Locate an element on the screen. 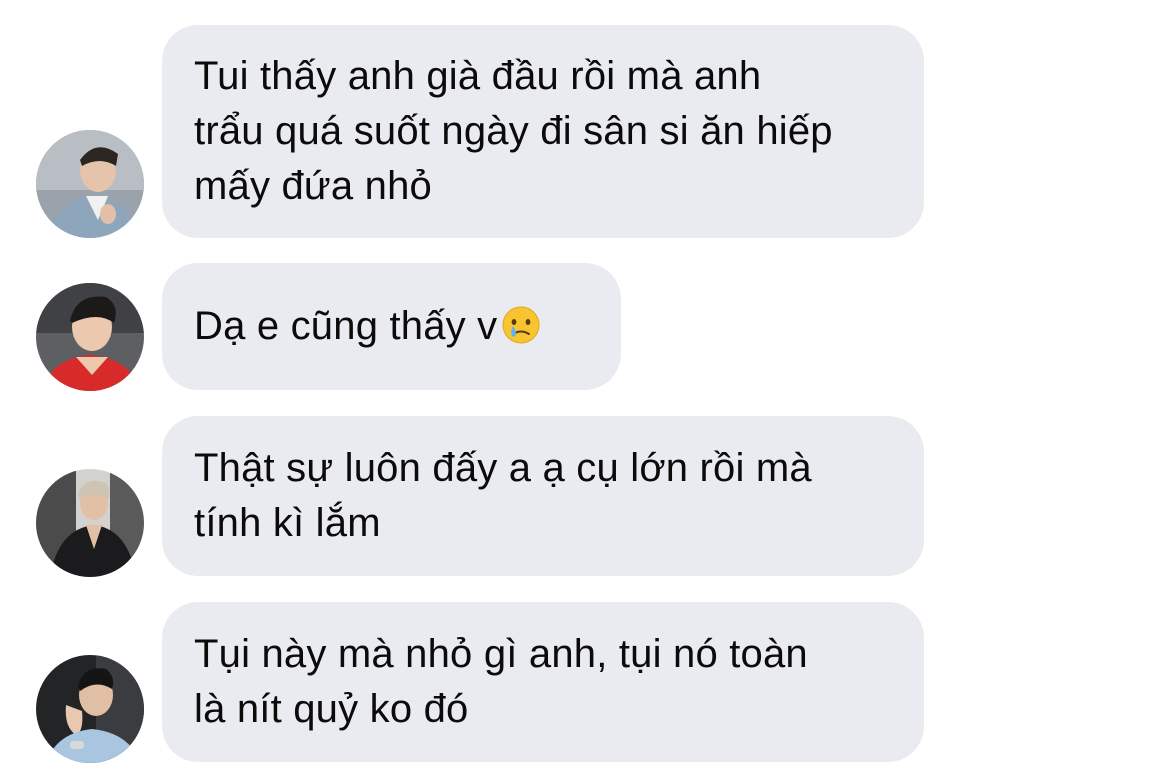  message-text: Dạ e cũng thấy v is located at coordinates (367, 326).